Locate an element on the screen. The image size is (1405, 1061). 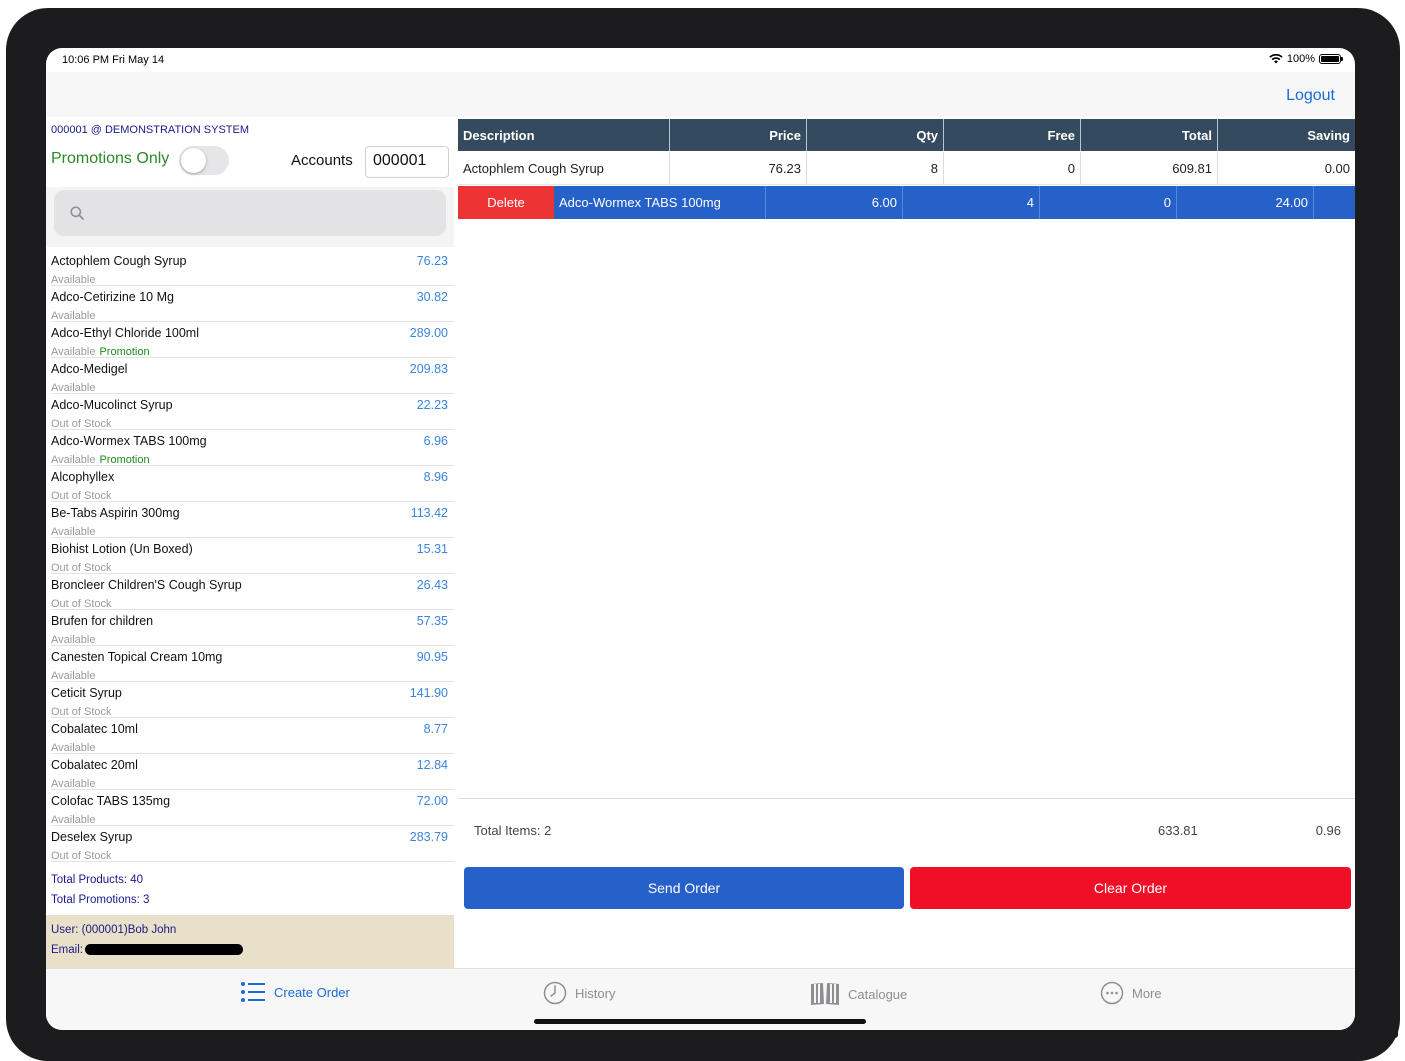
tab-catalogue: Catalogue is located at coordinates (858, 994).